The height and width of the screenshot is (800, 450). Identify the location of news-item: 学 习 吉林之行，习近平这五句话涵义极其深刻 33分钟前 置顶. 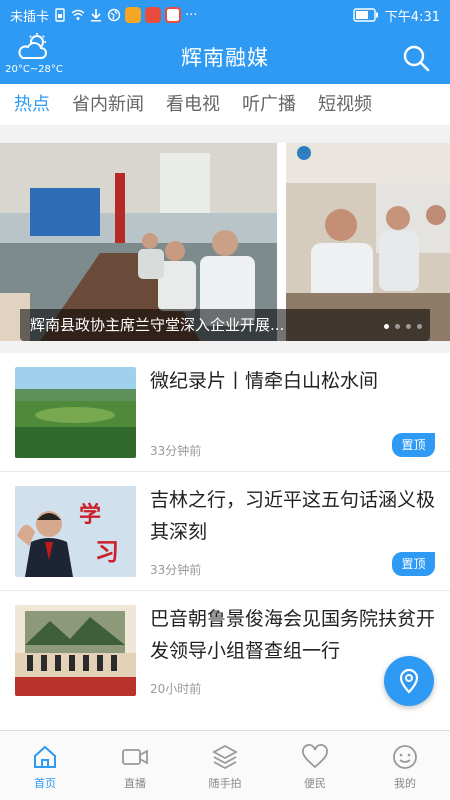
(225, 531).